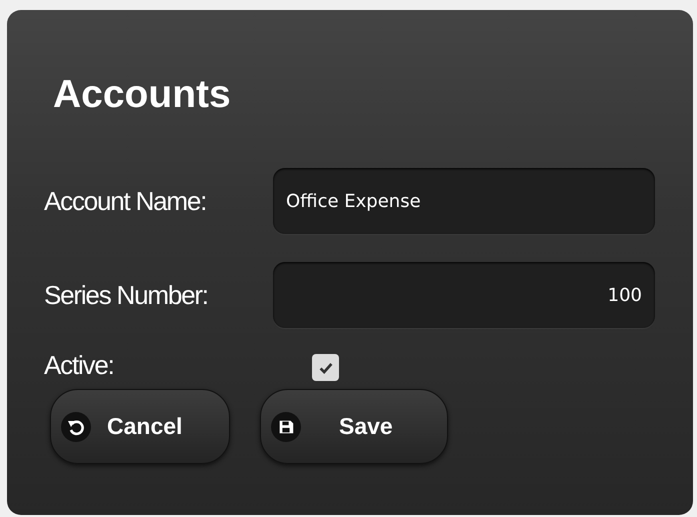 The image size is (697, 517). Describe the element at coordinates (464, 201) in the screenshot. I see `input-field: Office Expense` at that location.